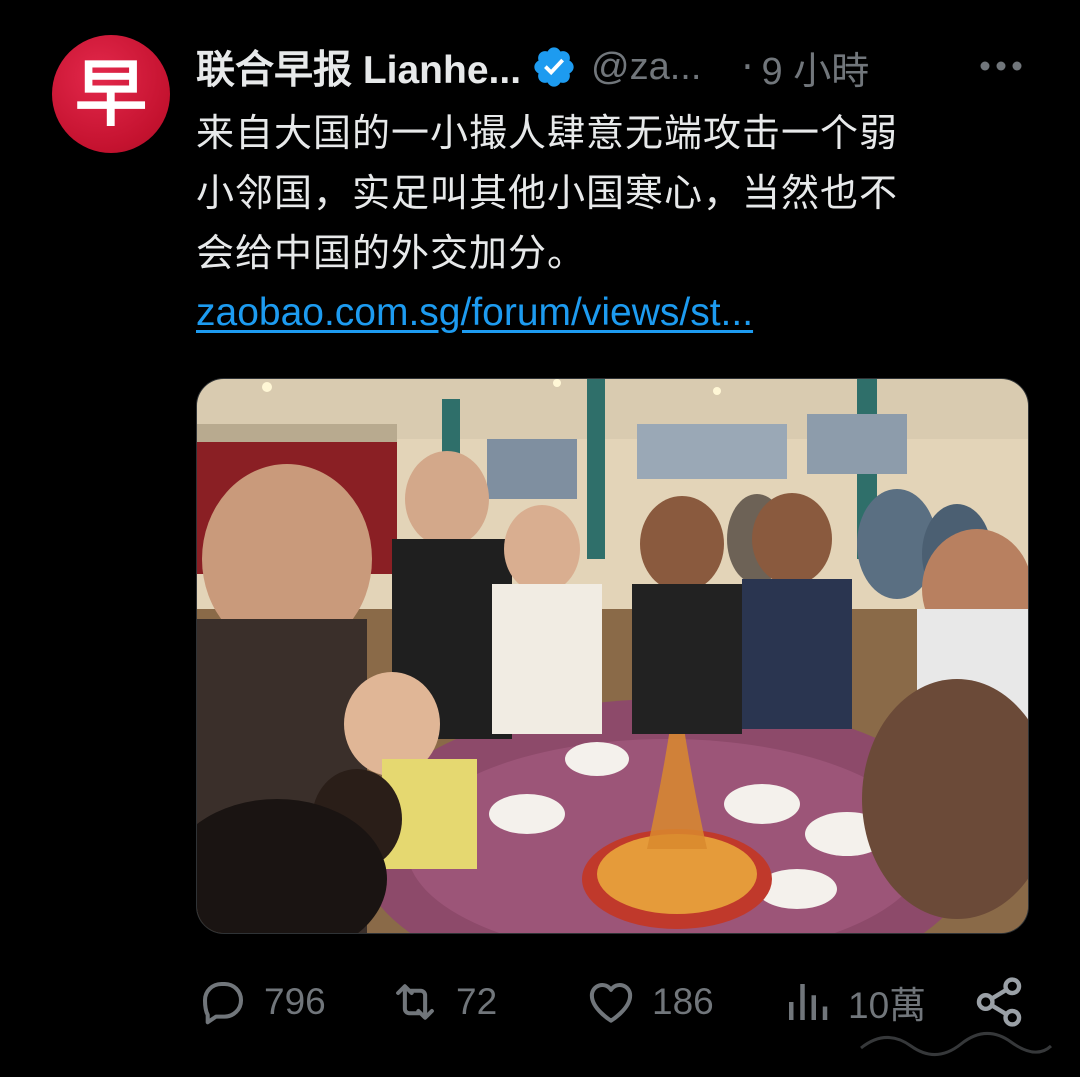 This screenshot has height=1077, width=1080. Describe the element at coordinates (547, 133) in the screenshot. I see `tweet-text-line: 来自大国的一小撮人肆意无端攻击一个弱` at that location.